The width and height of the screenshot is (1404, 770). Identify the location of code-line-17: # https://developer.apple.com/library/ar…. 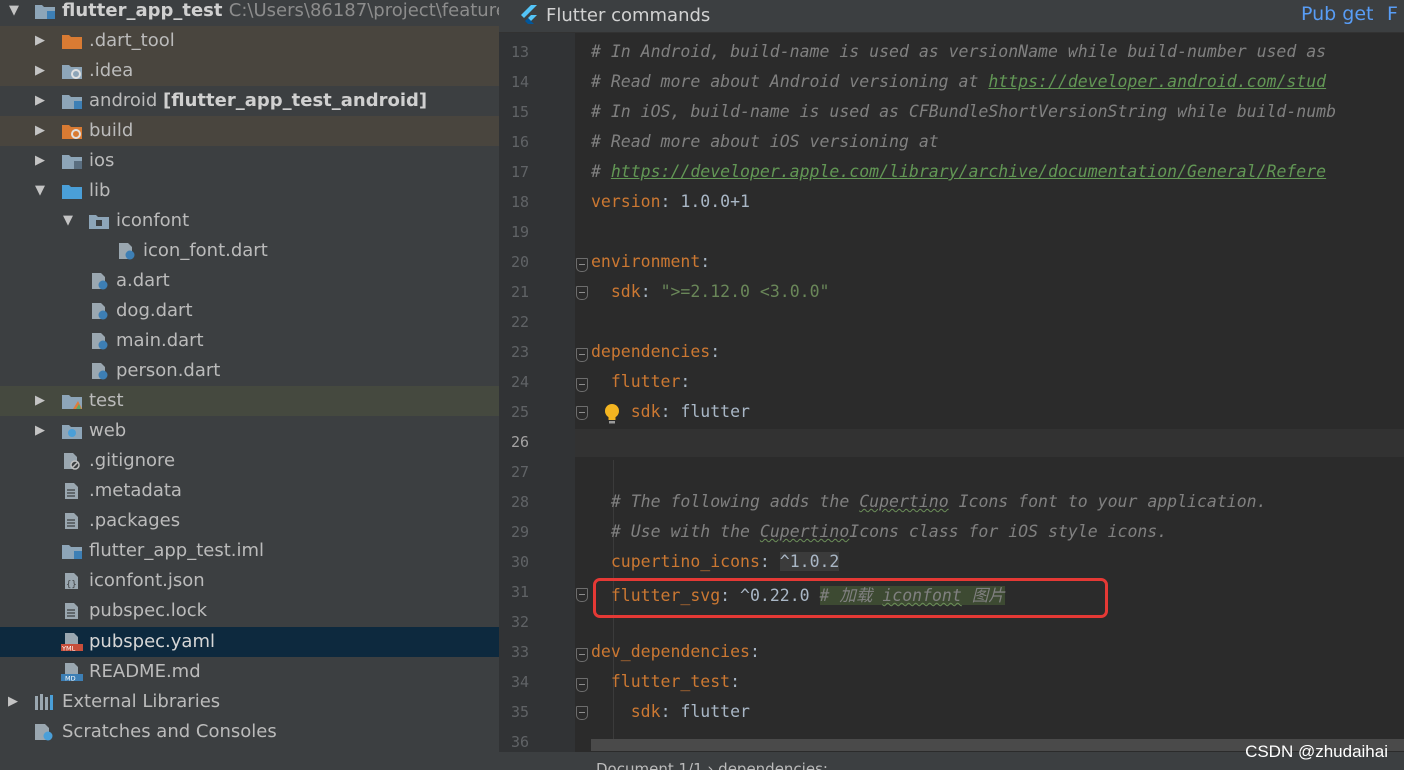
(958, 171).